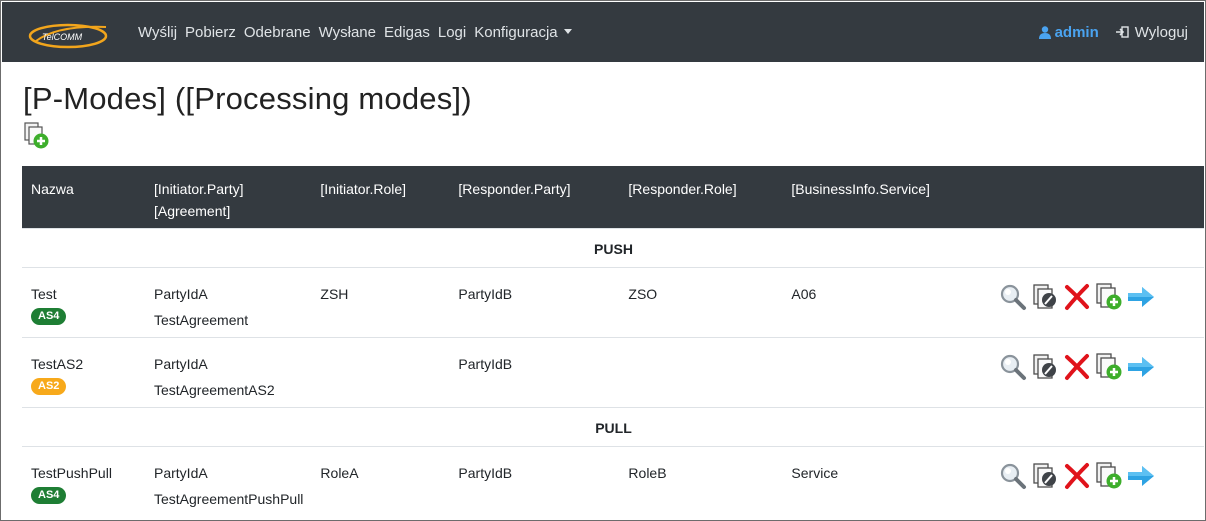 Image resolution: width=1206 pixels, height=521 pixels. I want to click on cell-name: TestAS2 AS2, so click(83, 371).